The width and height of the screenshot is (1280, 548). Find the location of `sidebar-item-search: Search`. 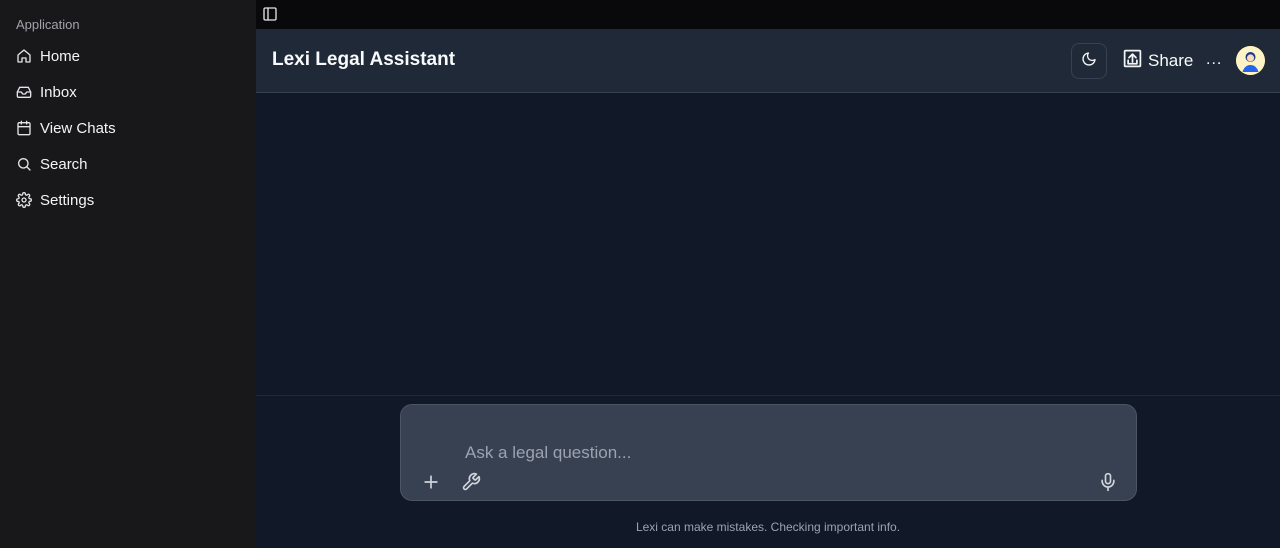

sidebar-item-search: Search is located at coordinates (128, 164).